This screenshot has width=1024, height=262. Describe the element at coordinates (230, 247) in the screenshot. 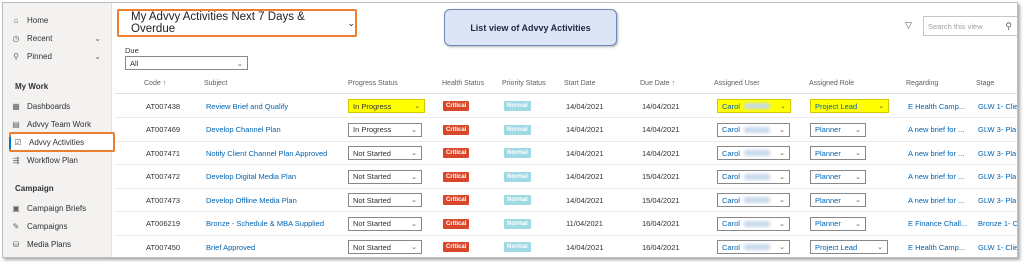

I see `subject-link: Brief Approved` at that location.